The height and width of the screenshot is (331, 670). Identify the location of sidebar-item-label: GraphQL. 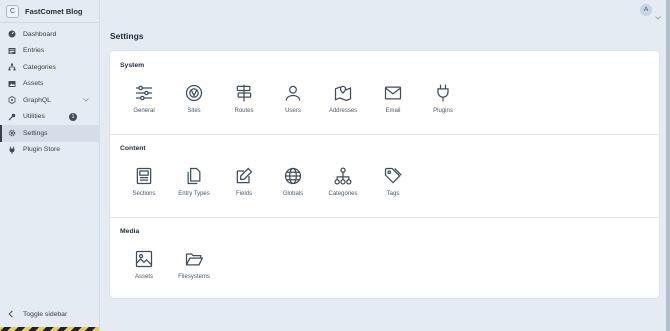
(37, 100).